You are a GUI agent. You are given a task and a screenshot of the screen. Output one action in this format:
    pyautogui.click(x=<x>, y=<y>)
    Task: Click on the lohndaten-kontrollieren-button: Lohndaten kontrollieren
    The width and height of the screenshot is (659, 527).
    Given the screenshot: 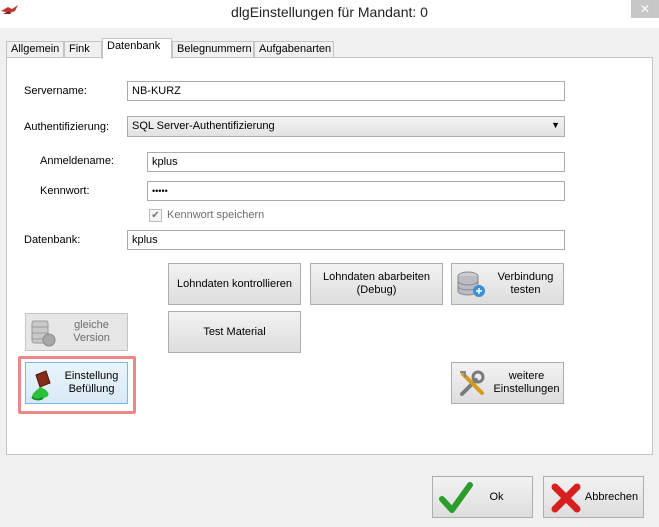 What is the action you would take?
    pyautogui.click(x=234, y=284)
    